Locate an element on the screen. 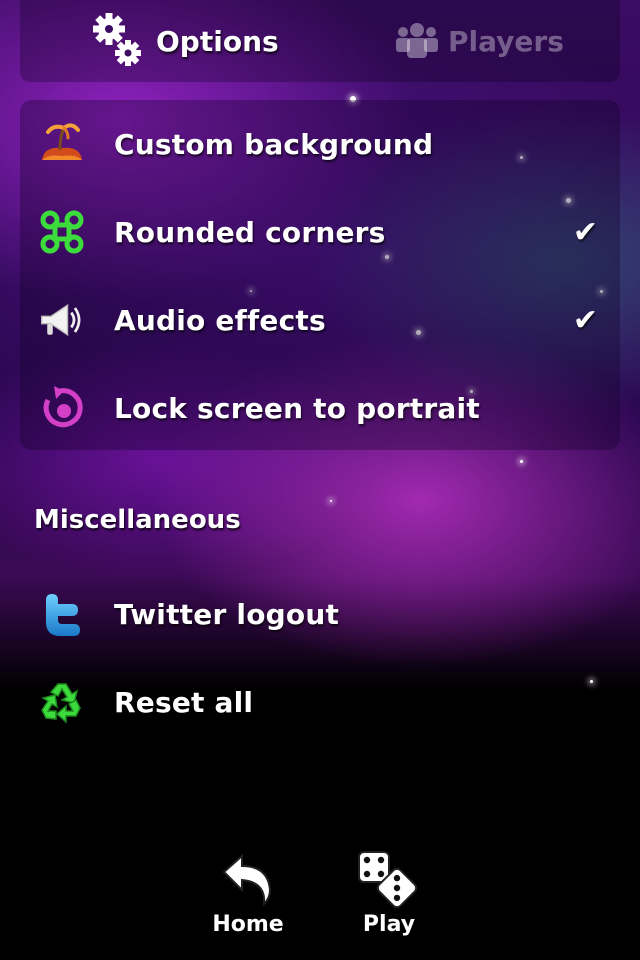 Image resolution: width=640 pixels, height=960 pixels. tab-players: Players is located at coordinates (479, 41).